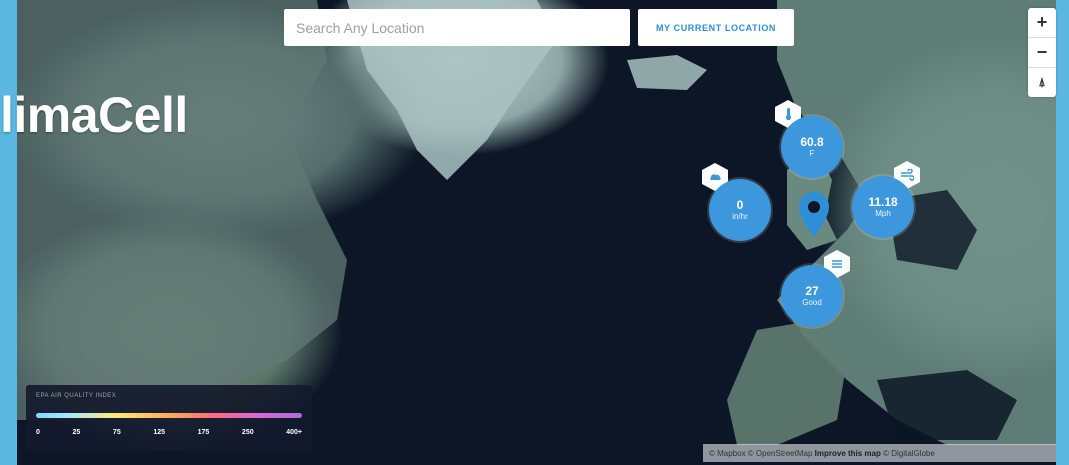 This screenshot has height=465, width=1069. I want to click on legend-color-bar, so click(169, 415).